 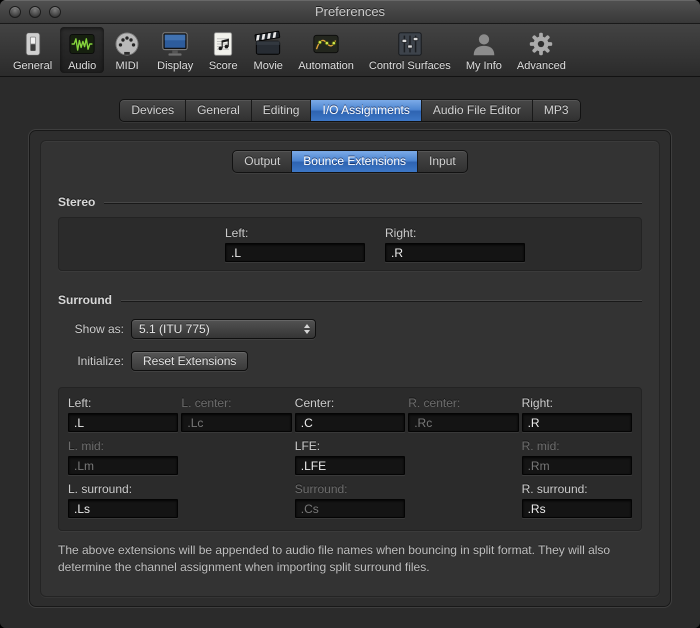 I want to click on toolbar-item-general: General, so click(x=32, y=50).